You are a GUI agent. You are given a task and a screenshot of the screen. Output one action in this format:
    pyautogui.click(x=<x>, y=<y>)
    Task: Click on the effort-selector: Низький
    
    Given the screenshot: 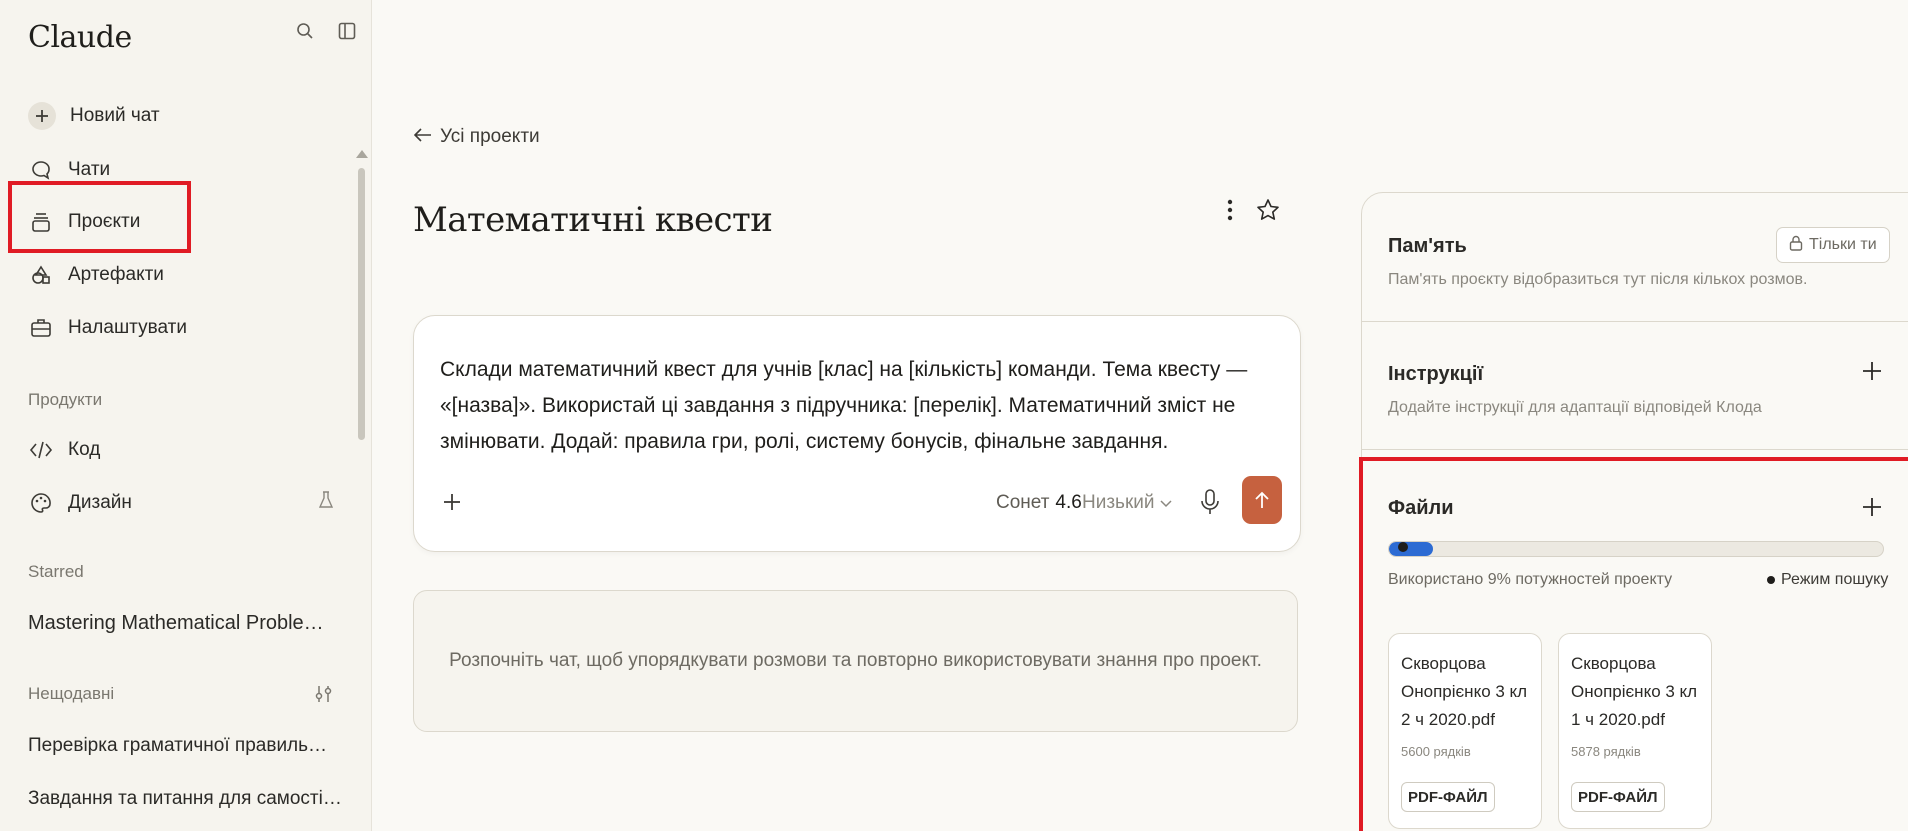 What is the action you would take?
    pyautogui.click(x=1127, y=503)
    